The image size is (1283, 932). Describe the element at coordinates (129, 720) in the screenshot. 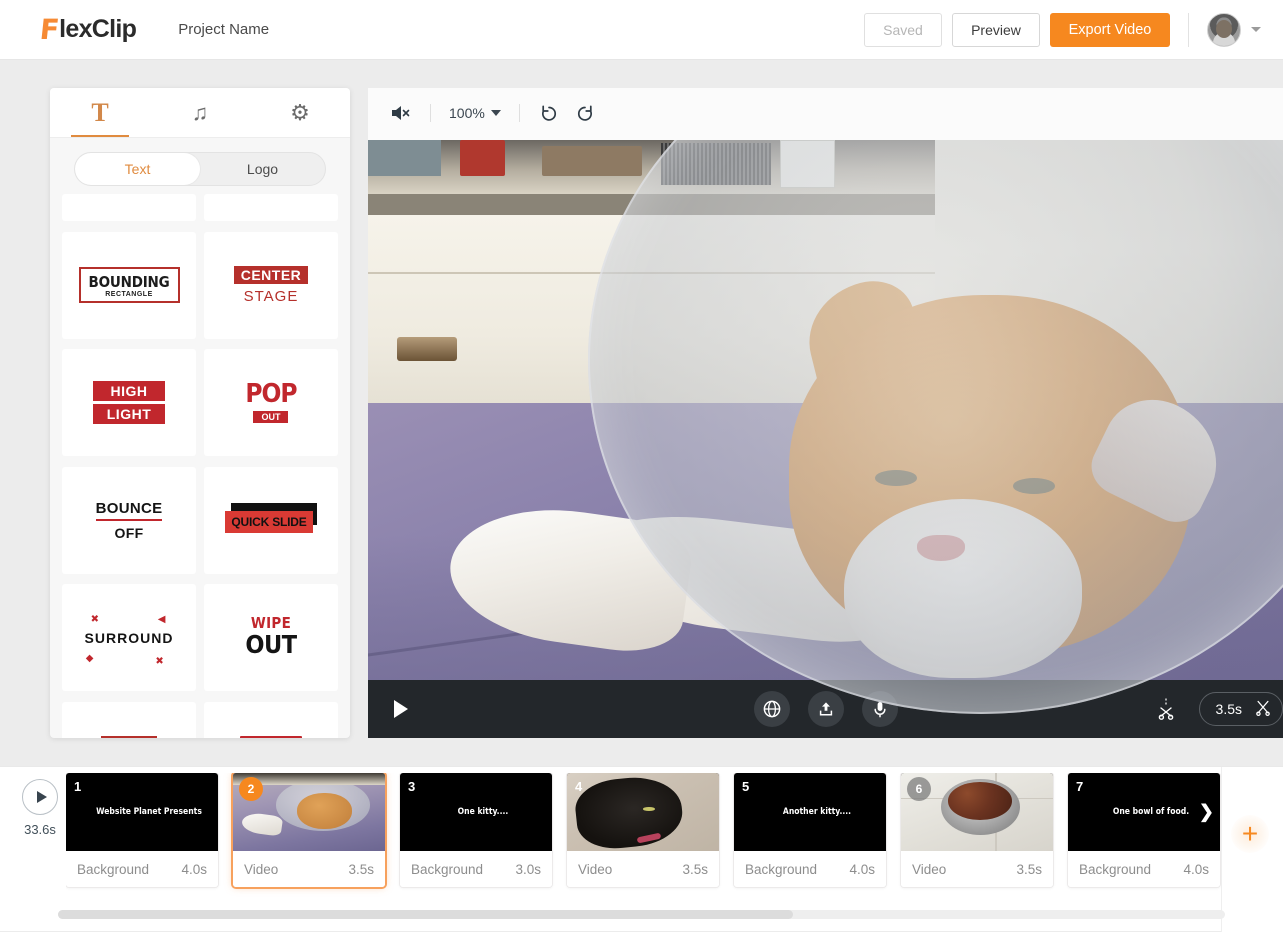

I see `template-card-partial-bottom-left` at that location.